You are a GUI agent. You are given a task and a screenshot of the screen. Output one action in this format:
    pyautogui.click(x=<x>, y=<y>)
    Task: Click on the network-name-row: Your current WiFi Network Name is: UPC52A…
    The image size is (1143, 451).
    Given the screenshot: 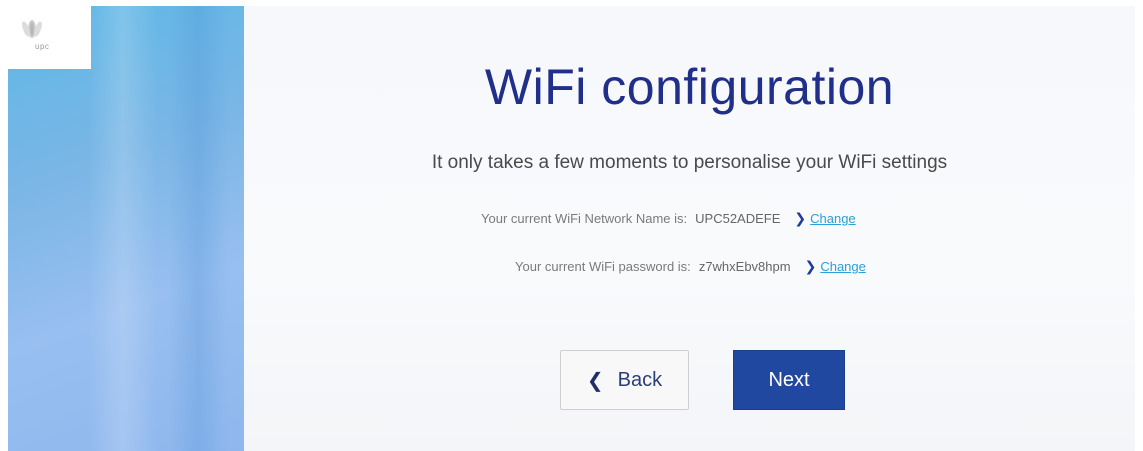 What is the action you would take?
    pyautogui.click(x=668, y=218)
    